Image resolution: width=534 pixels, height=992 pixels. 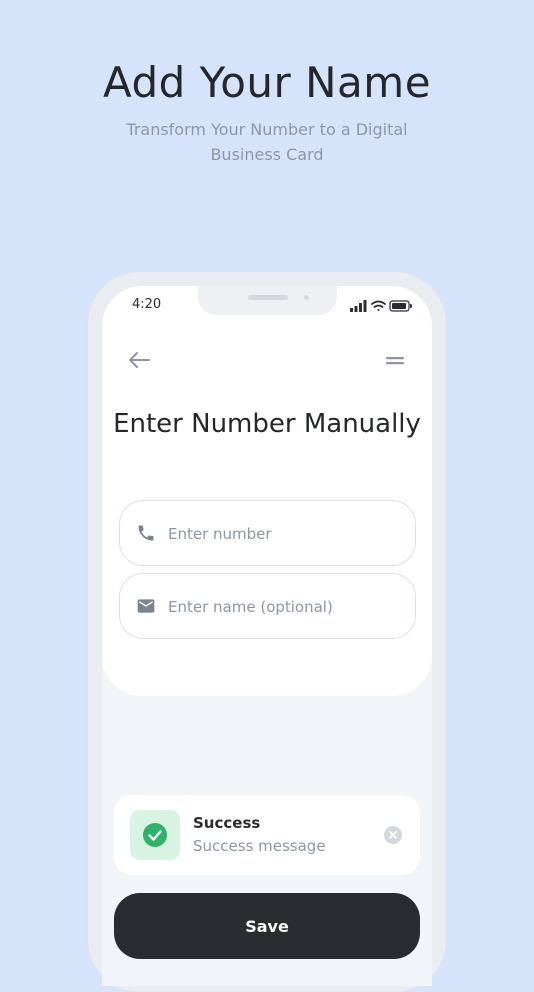 What do you see at coordinates (227, 823) in the screenshot?
I see `toast-title: Success` at bounding box center [227, 823].